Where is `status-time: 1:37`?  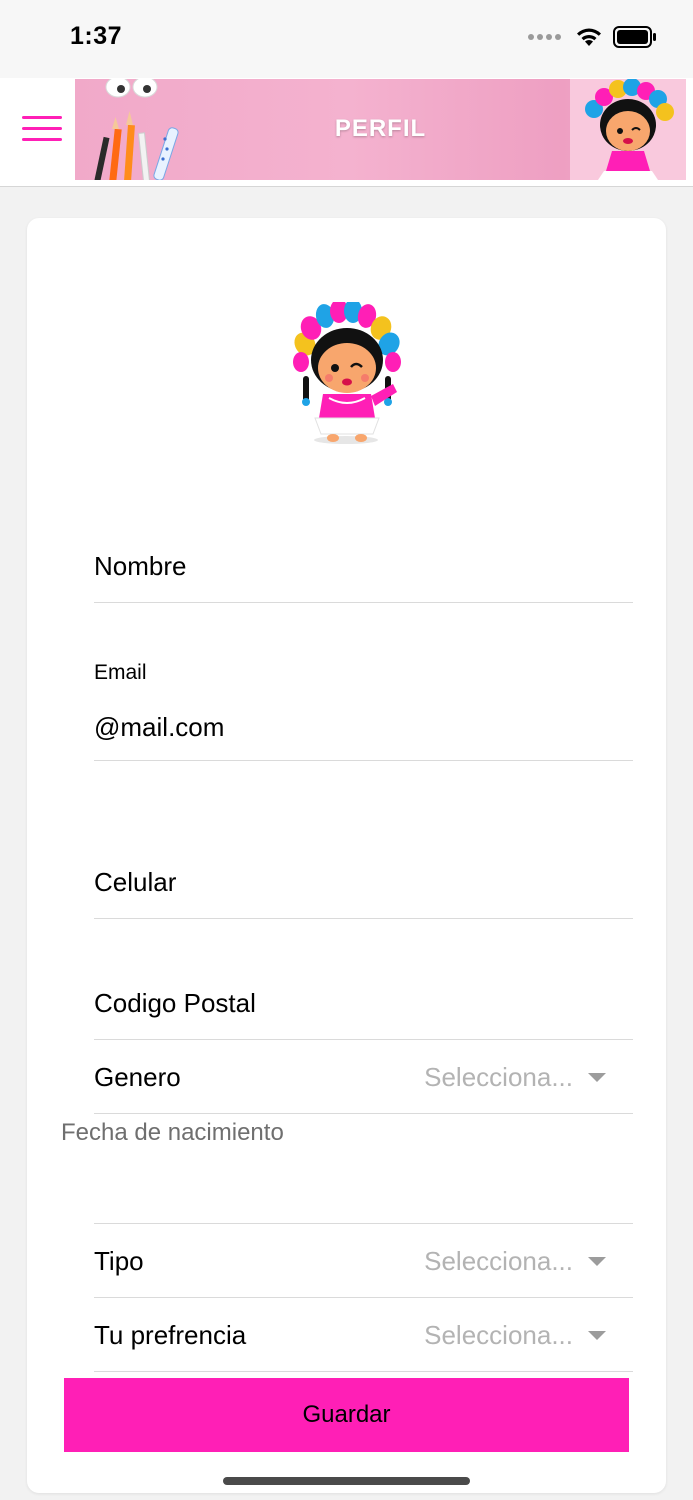
status-time: 1:37 is located at coordinates (96, 36).